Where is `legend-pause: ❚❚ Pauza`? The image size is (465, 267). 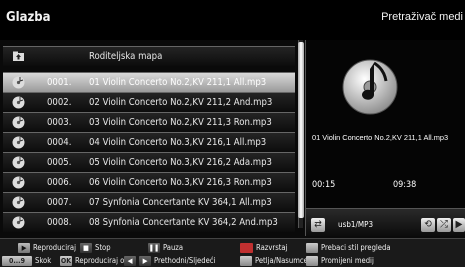 legend-pause: ❚❚ Pauza is located at coordinates (165, 247).